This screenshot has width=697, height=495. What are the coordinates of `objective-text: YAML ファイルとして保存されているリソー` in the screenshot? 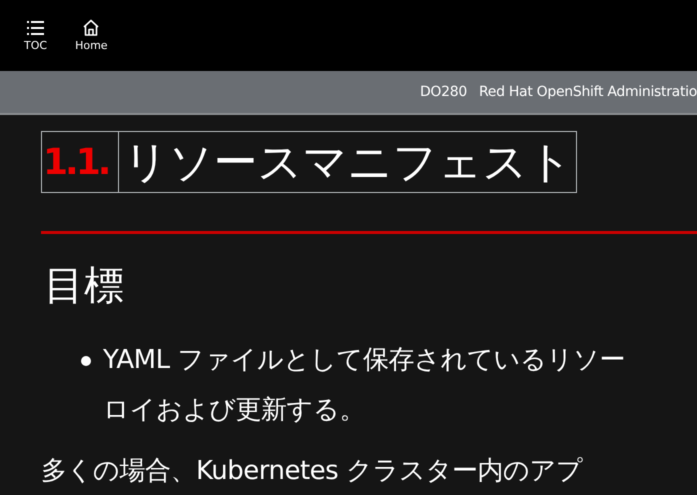 It's located at (364, 360).